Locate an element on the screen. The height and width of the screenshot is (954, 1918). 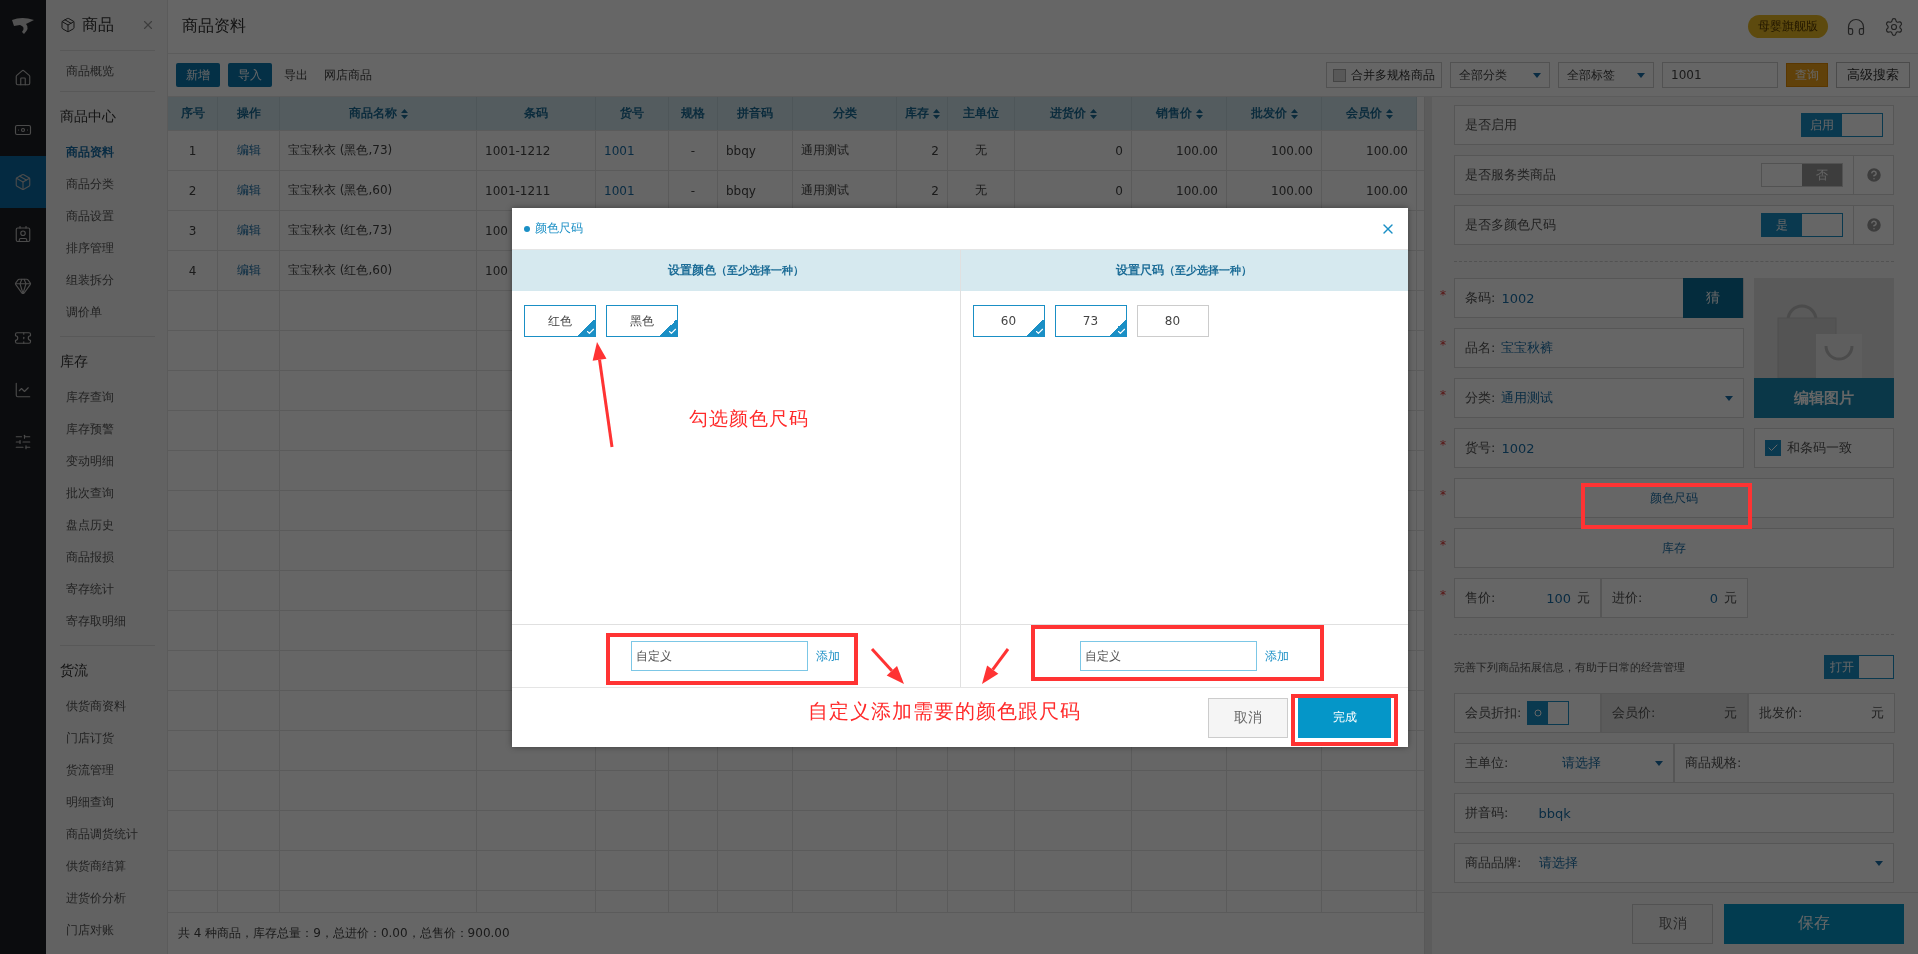
sidebar-item: 组装拆分 is located at coordinates (107, 280).